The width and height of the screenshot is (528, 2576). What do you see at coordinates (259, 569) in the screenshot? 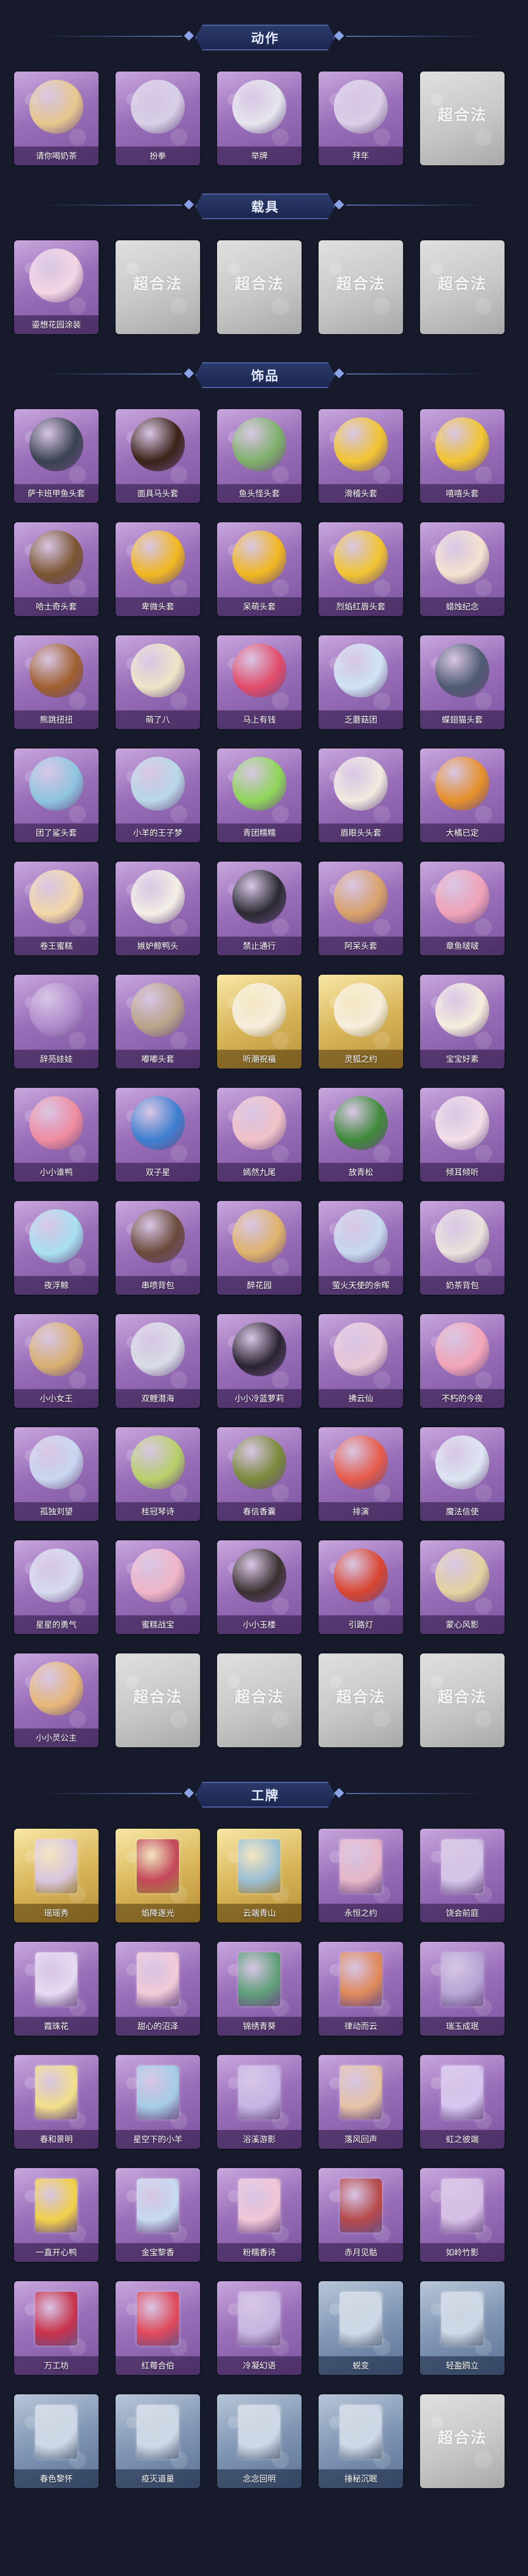
I see `item-tile: 呆萌头套` at bounding box center [259, 569].